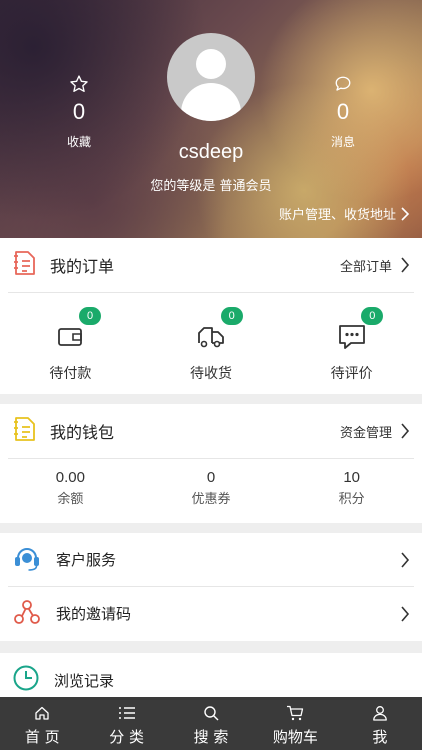 This screenshot has width=422, height=750. Describe the element at coordinates (365, 267) in the screenshot. I see `all-orders-label: 全部订单` at that location.